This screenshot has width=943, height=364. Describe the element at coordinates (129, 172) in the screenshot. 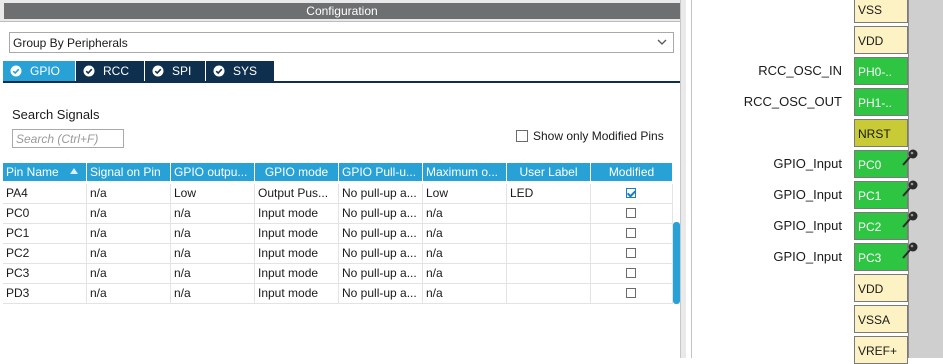

I see `column-header: Signal on Pin` at that location.